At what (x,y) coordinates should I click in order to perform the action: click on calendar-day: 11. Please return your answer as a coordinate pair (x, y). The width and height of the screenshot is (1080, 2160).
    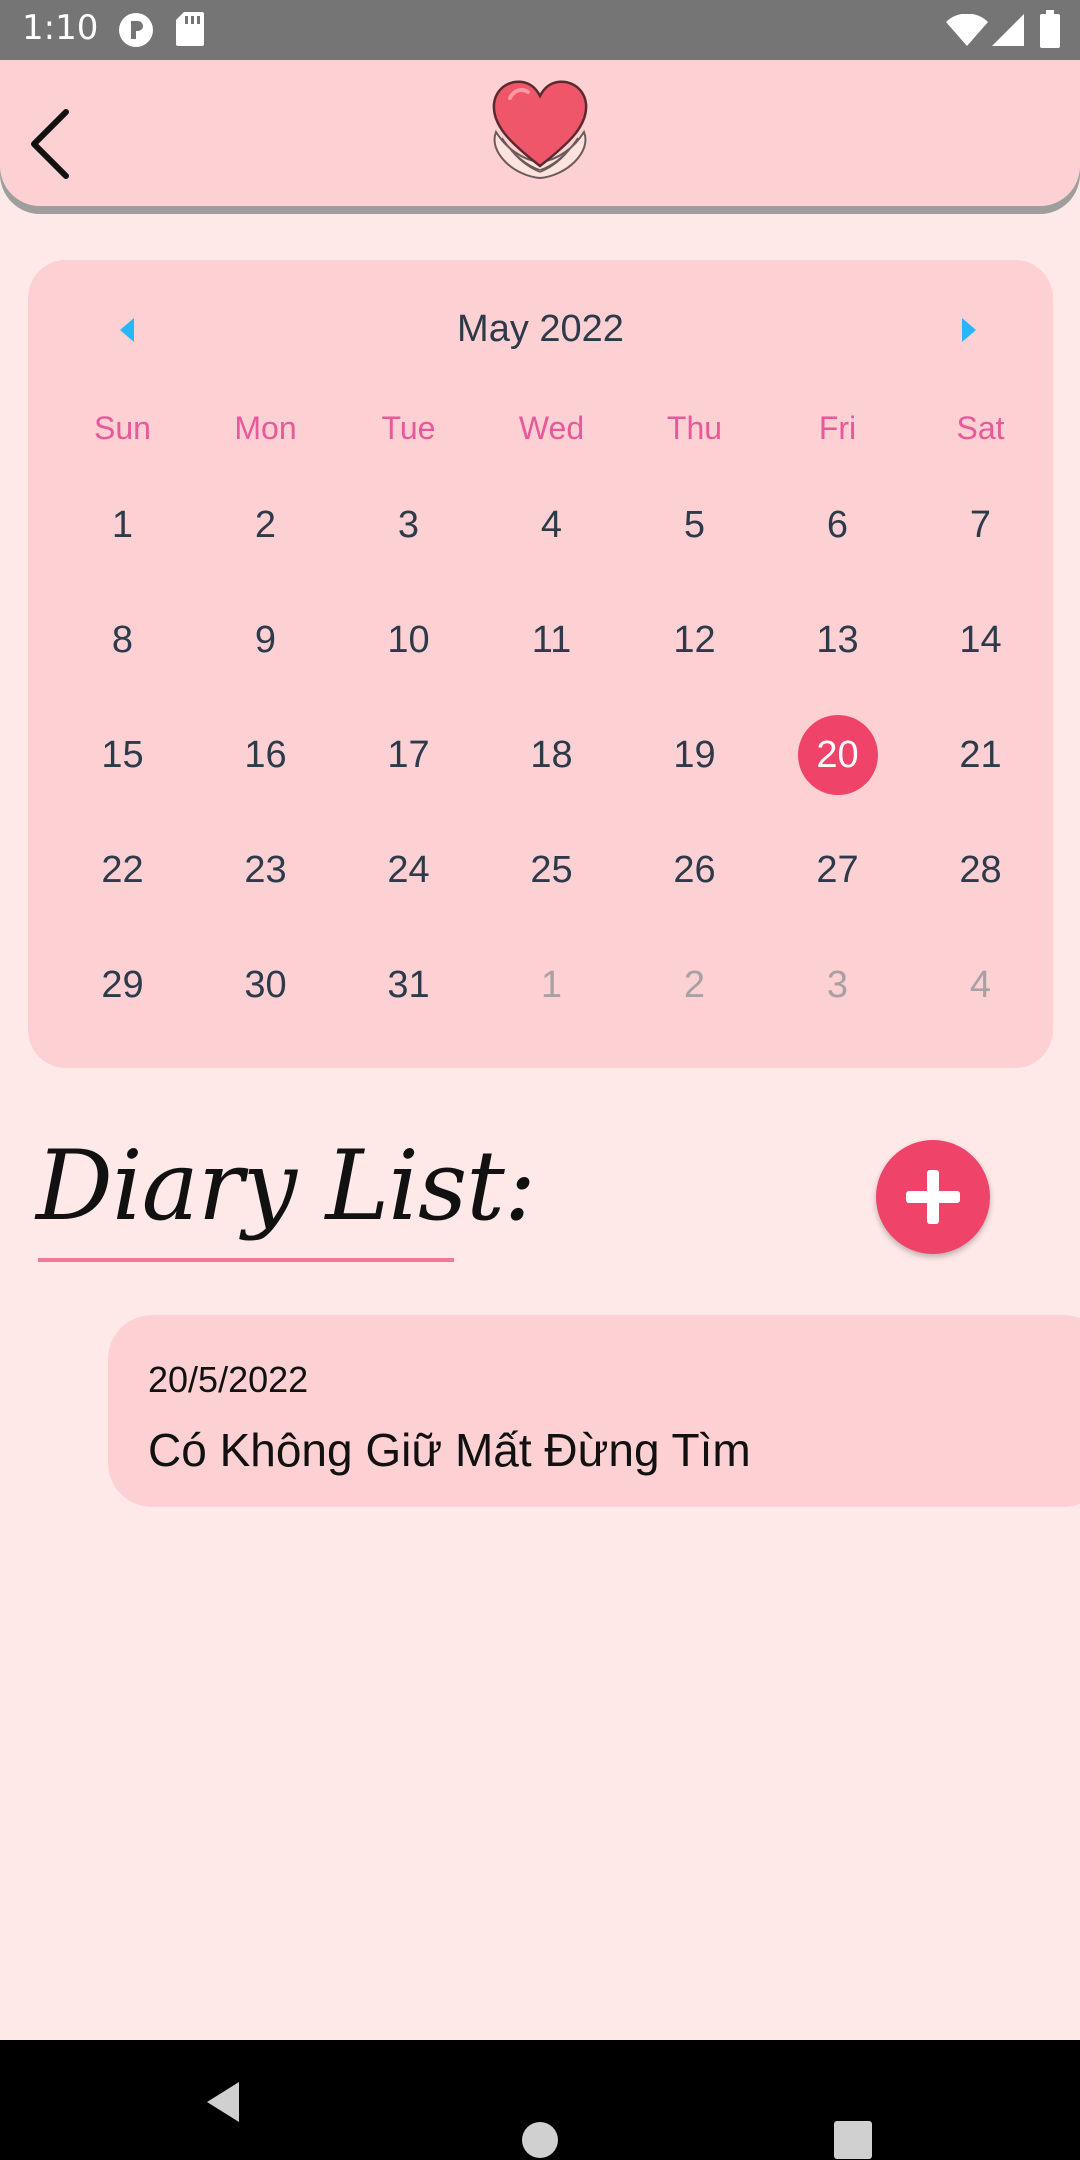
    Looking at the image, I should click on (551, 640).